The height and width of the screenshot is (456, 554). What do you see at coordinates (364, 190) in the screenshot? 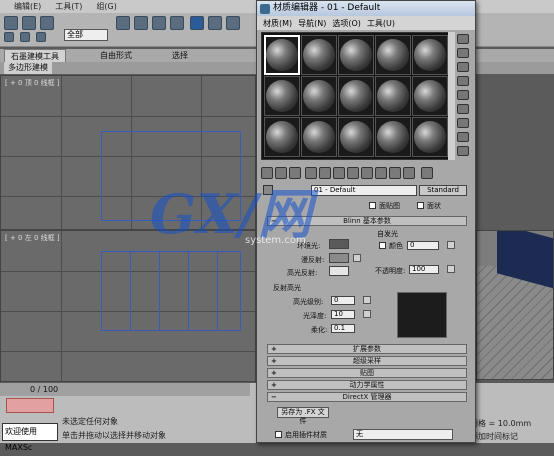
I see `material-name-field: 01 - Default` at bounding box center [364, 190].